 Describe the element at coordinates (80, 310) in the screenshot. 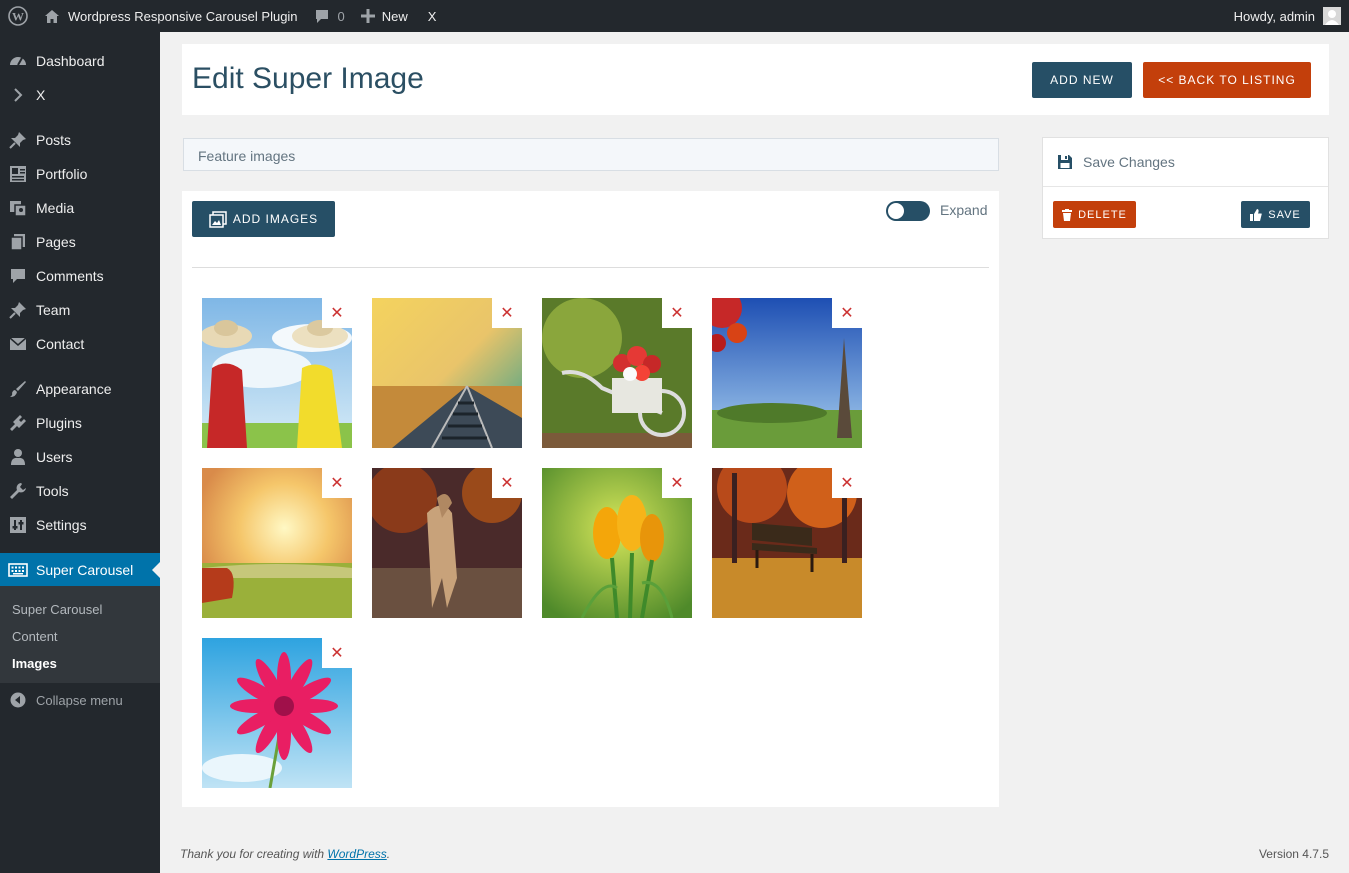

I see `sidebar-item-team: Team` at that location.